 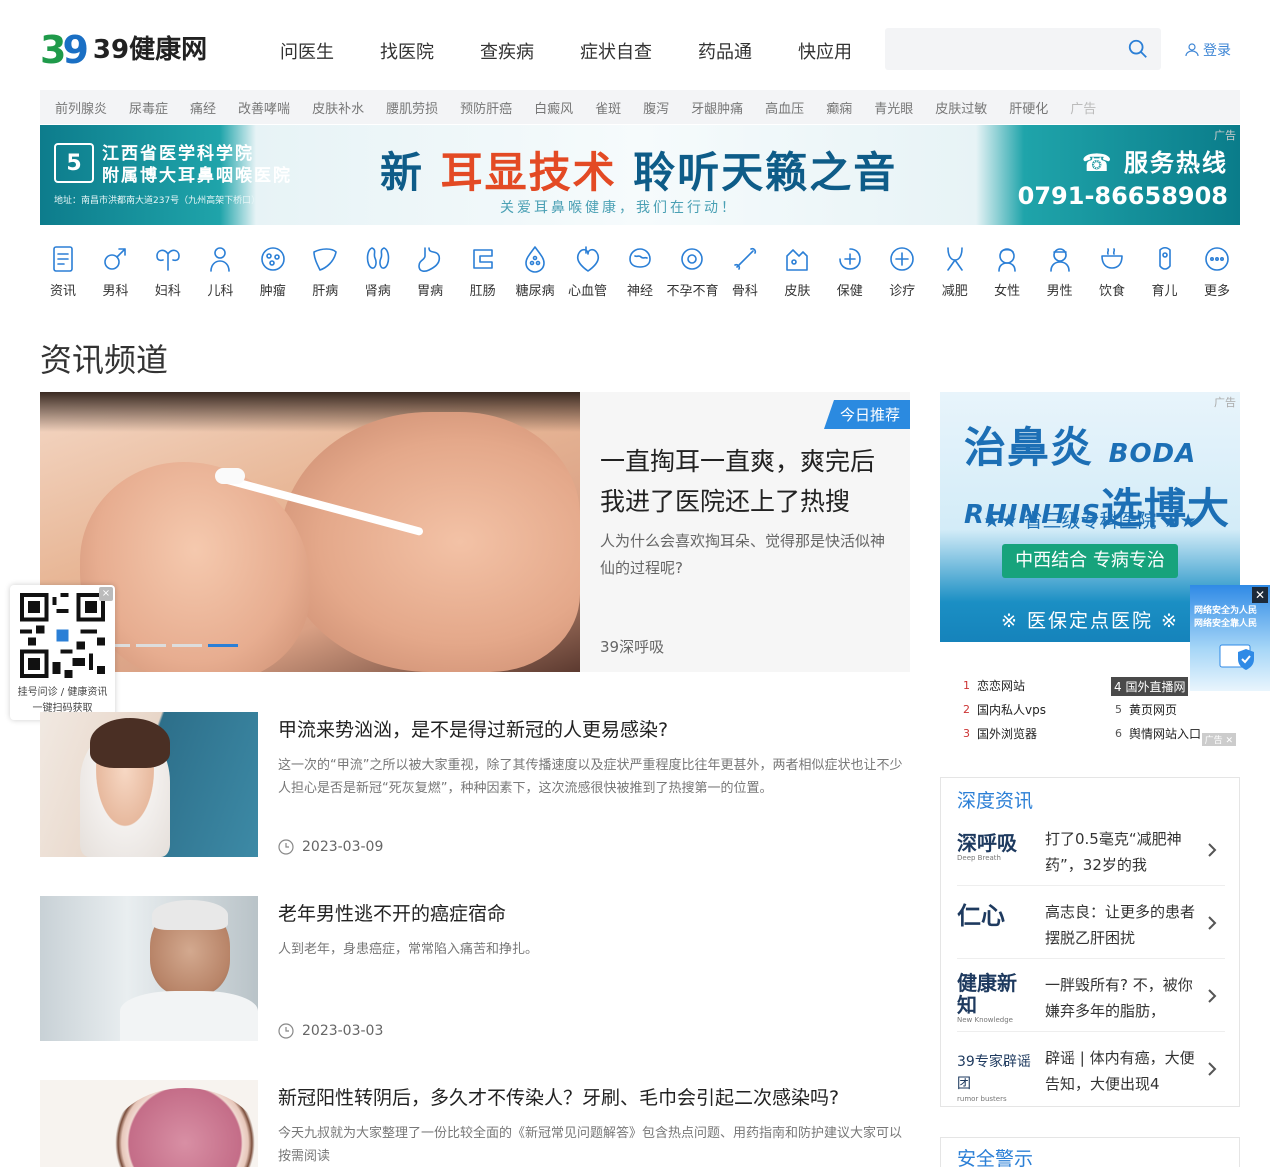 What do you see at coordinates (558, 1096) in the screenshot?
I see `article-title: 新冠阳性转阴后，多久才不传染人？牙刷、毛巾会引起二次感染吗?` at bounding box center [558, 1096].